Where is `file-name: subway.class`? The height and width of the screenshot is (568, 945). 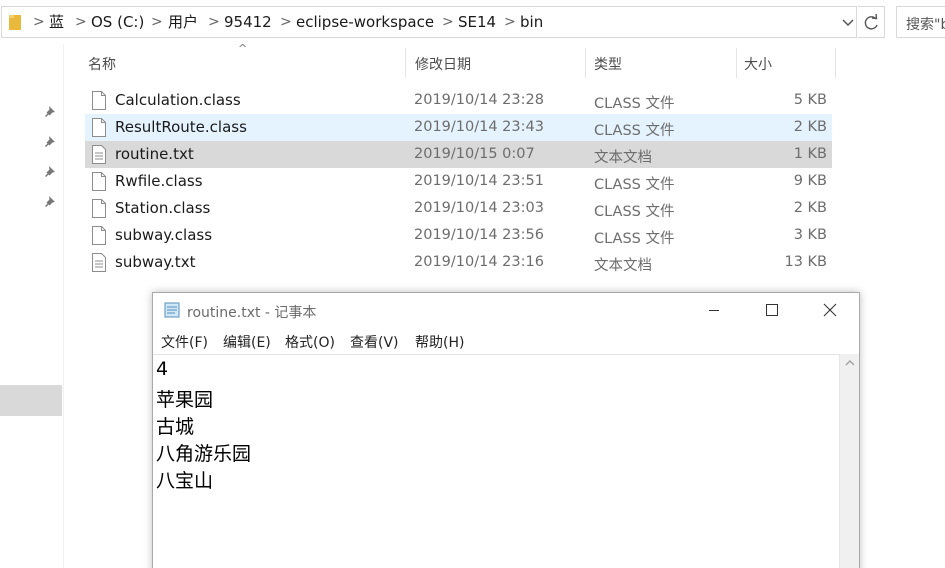
file-name: subway.class is located at coordinates (164, 235).